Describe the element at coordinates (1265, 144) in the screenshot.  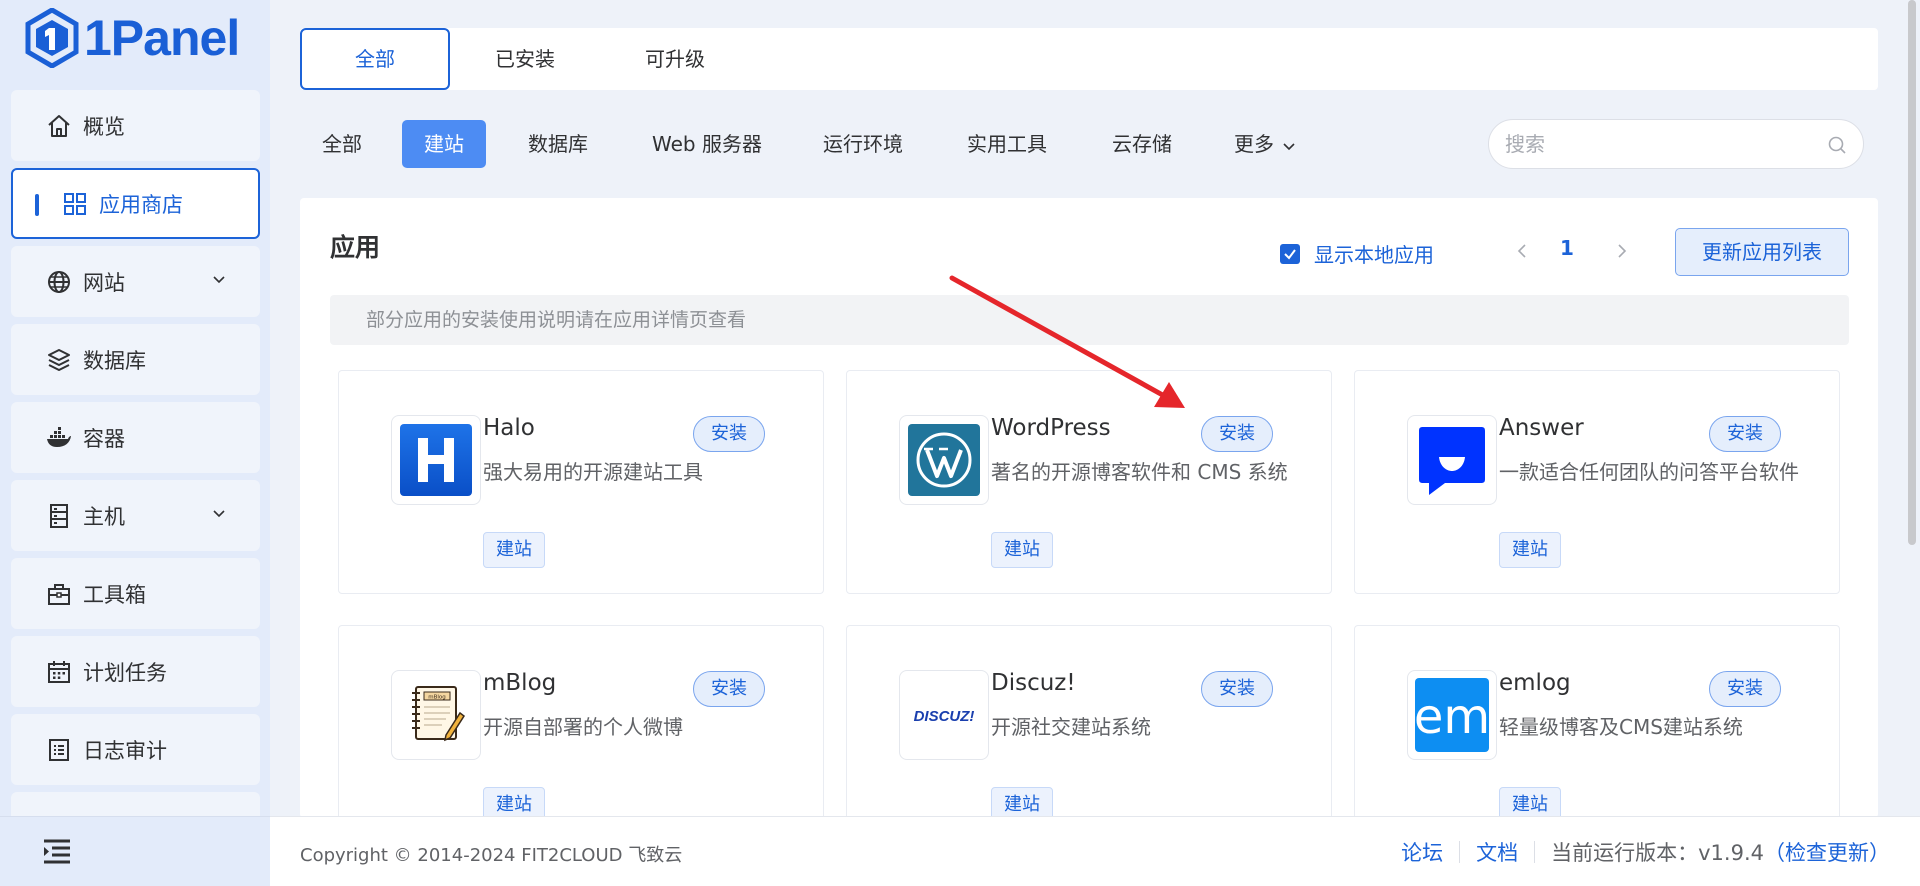
I see `category-more-dropdown: 更多` at that location.